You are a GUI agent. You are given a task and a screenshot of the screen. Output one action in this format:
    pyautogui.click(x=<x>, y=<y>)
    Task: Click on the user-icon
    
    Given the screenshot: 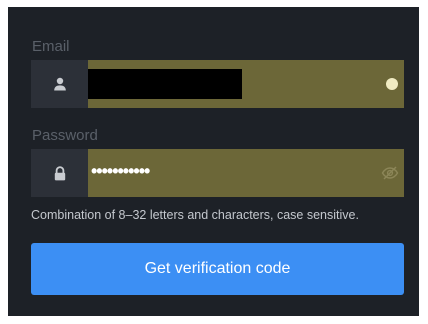 What is the action you would take?
    pyautogui.click(x=59, y=84)
    